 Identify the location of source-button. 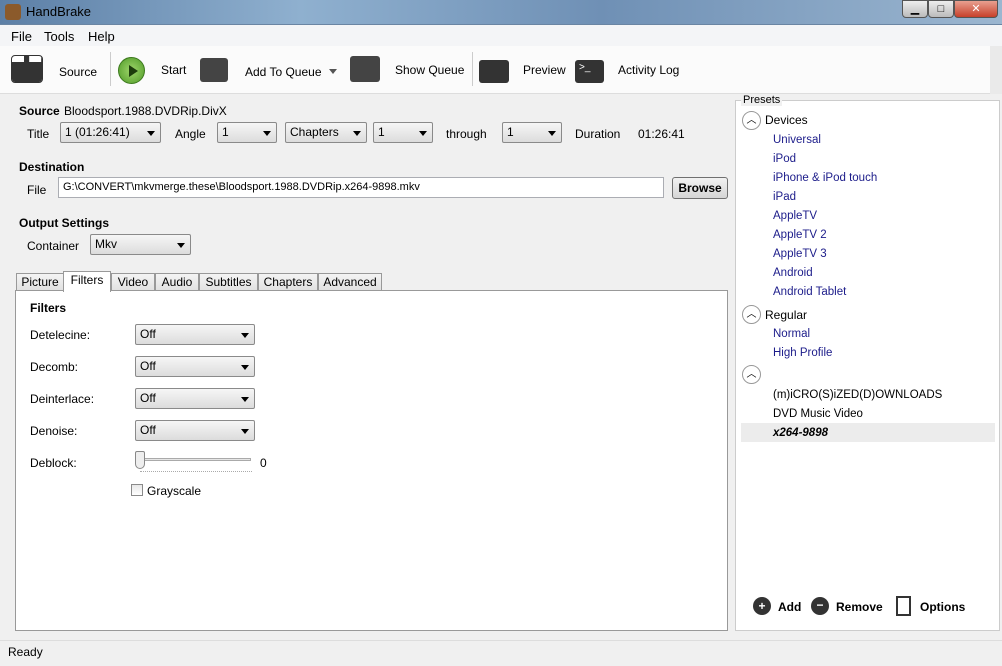
(27, 69).